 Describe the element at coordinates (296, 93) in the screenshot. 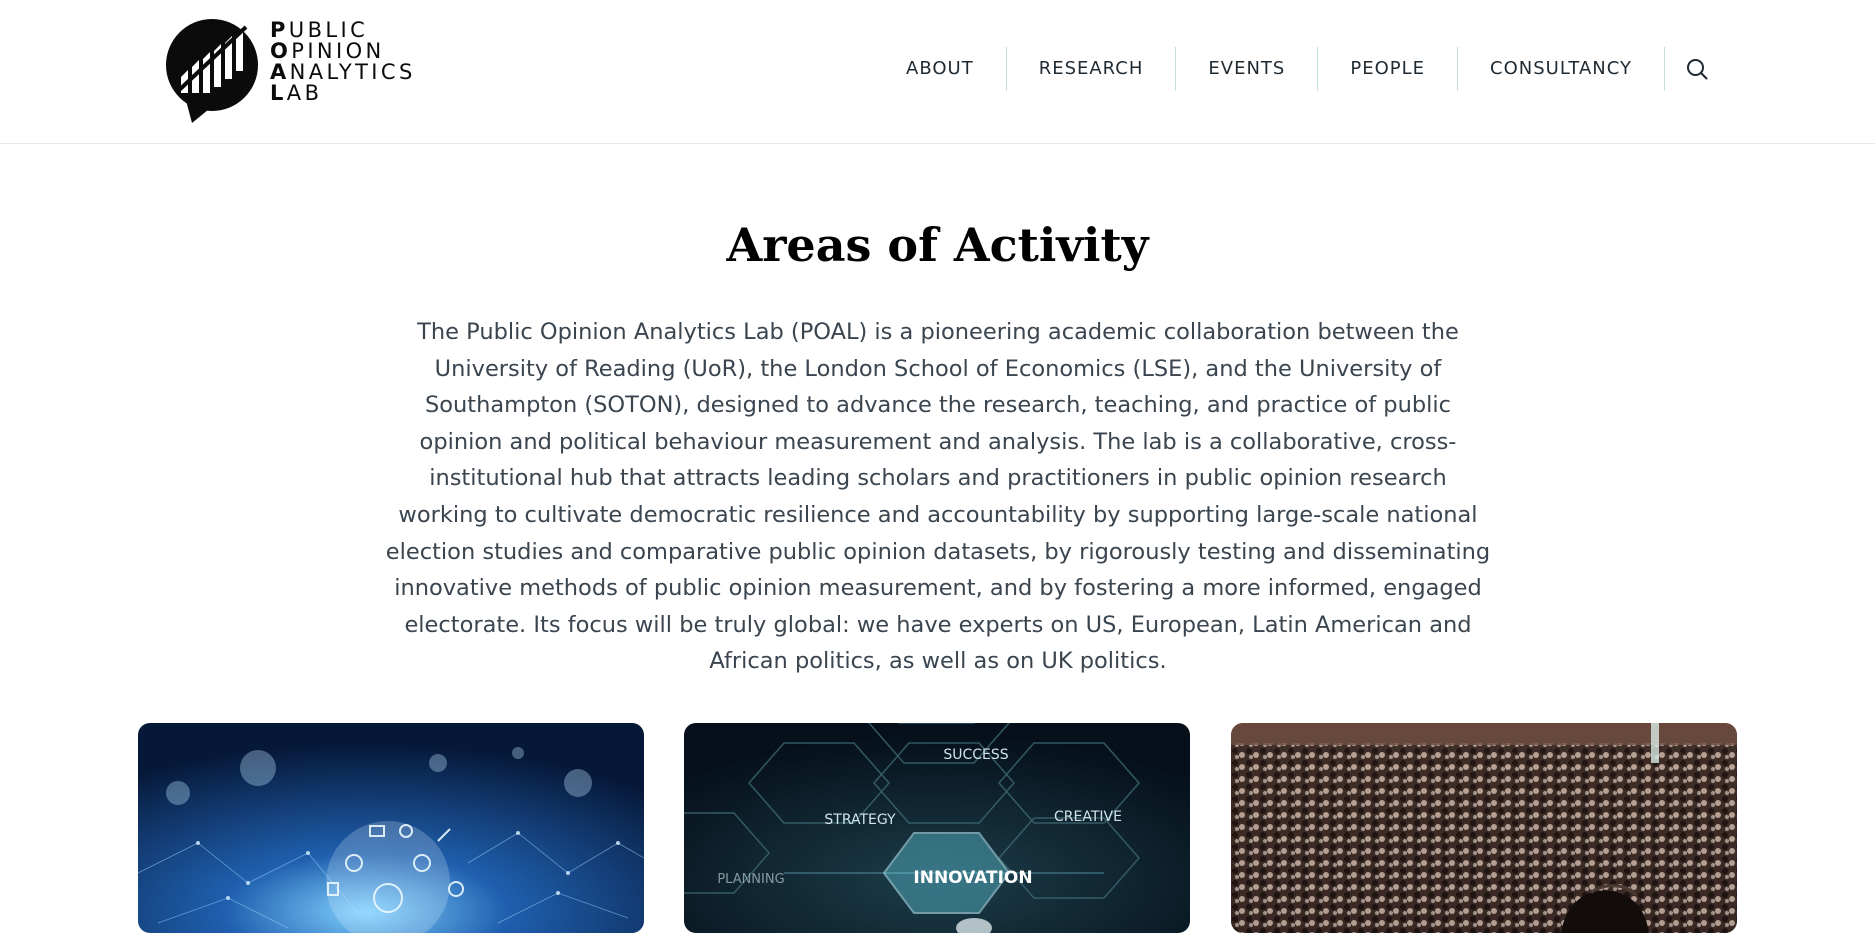

I see `logo-line-4: LAB` at that location.